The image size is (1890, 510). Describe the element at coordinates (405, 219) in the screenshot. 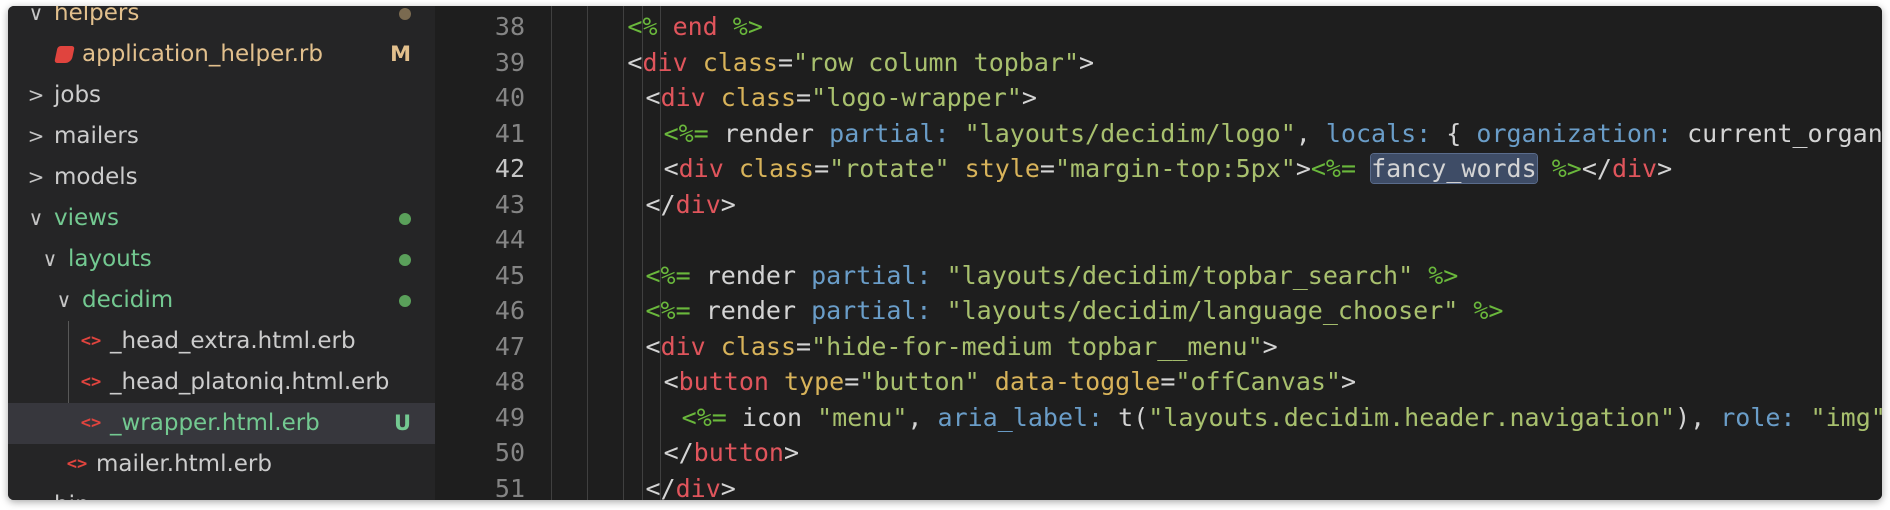

I see `git-change-dot` at that location.